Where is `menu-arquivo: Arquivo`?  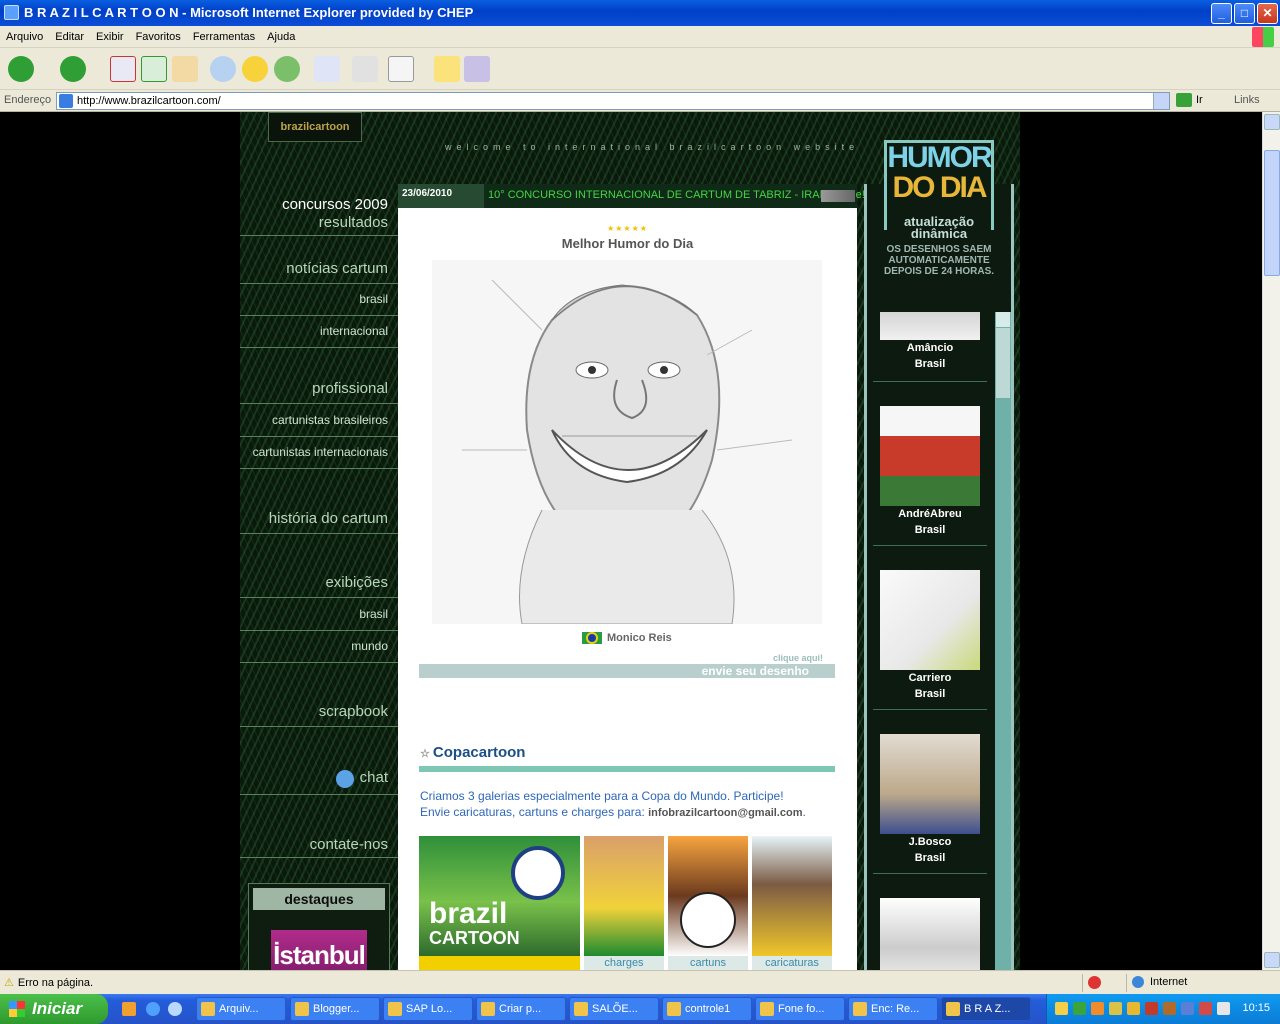 menu-arquivo: Arquivo is located at coordinates (24, 37).